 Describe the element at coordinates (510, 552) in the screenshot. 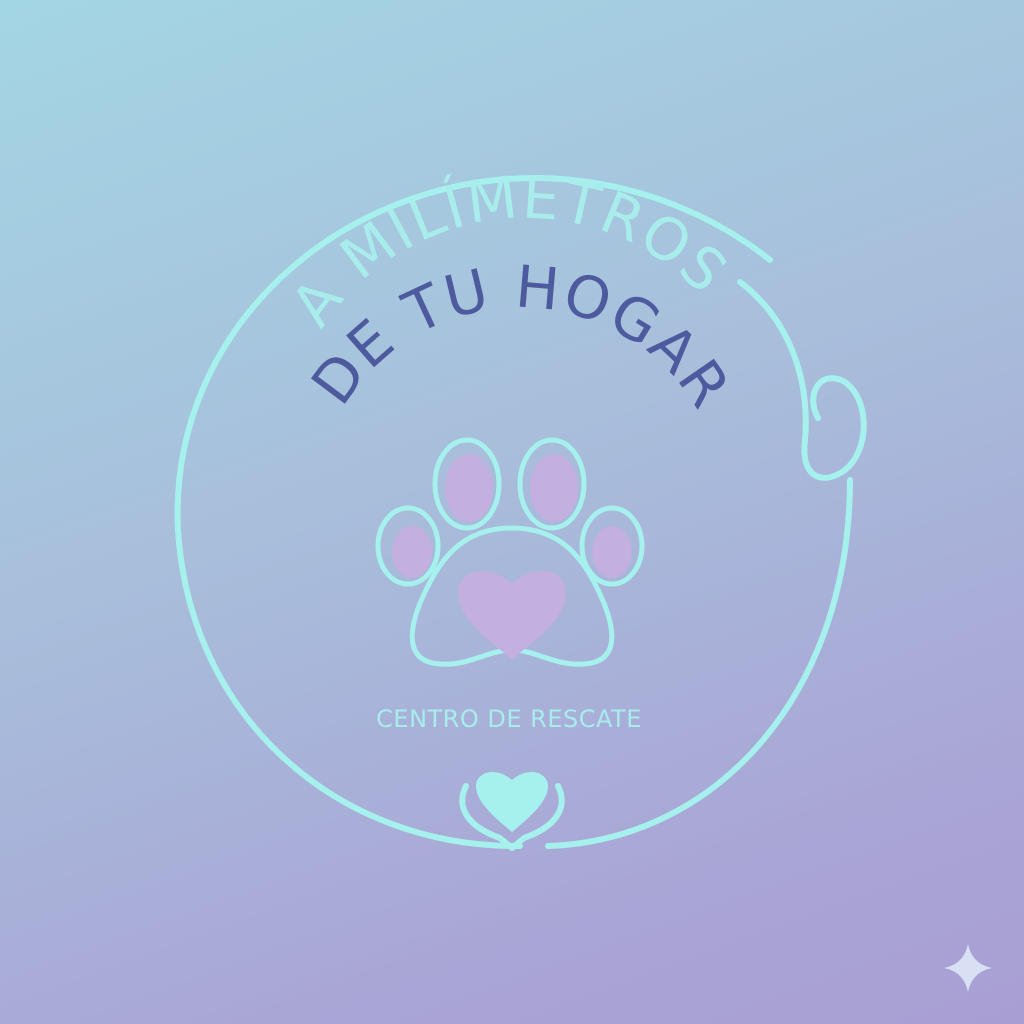

I see `paw-print-icon` at that location.